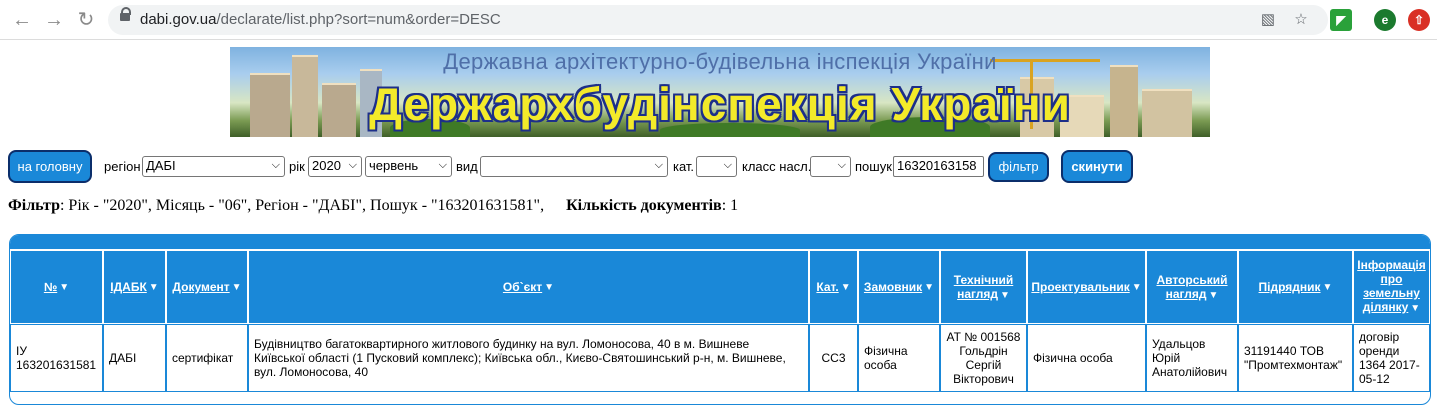  Describe the element at coordinates (54, 20) in the screenshot. I see `forward-arrow-icon: →` at that location.